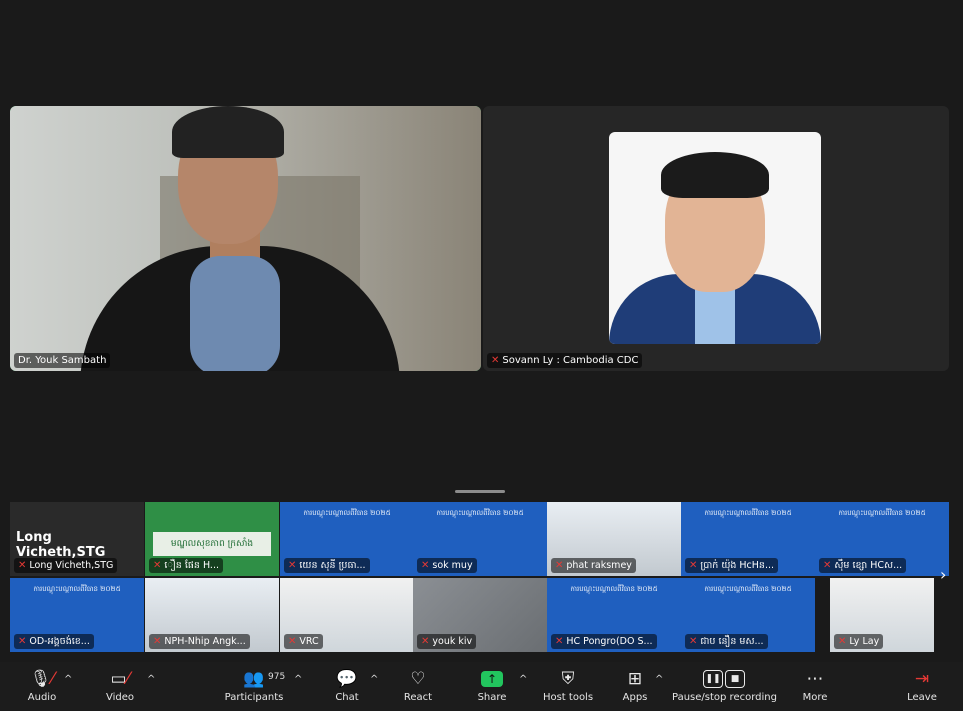  What do you see at coordinates (480, 491) in the screenshot?
I see `gallery-resize-handle` at bounding box center [480, 491].